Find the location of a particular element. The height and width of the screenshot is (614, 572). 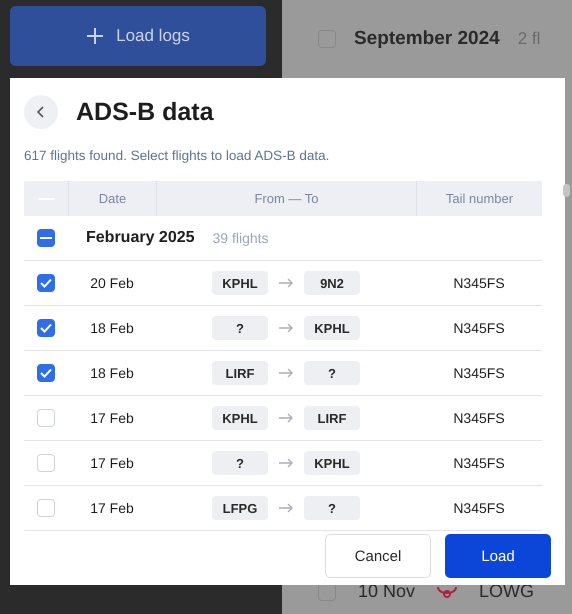

cancel-button: Cancel is located at coordinates (378, 556).